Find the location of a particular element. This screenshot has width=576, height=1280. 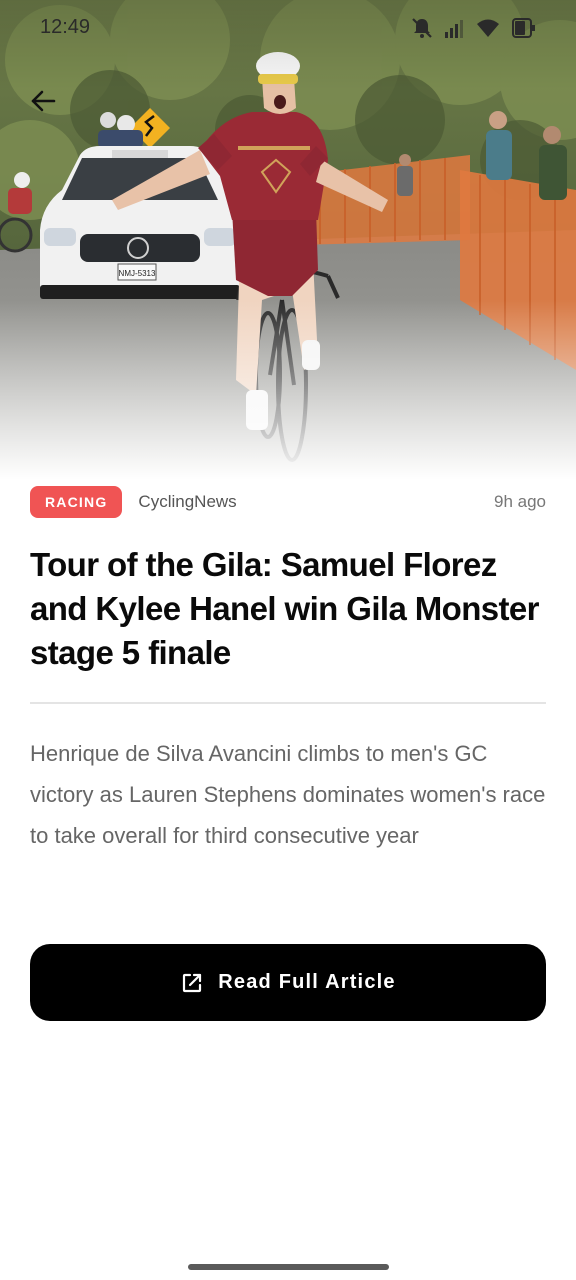

status-bar: 12:49 is located at coordinates (288, 28).